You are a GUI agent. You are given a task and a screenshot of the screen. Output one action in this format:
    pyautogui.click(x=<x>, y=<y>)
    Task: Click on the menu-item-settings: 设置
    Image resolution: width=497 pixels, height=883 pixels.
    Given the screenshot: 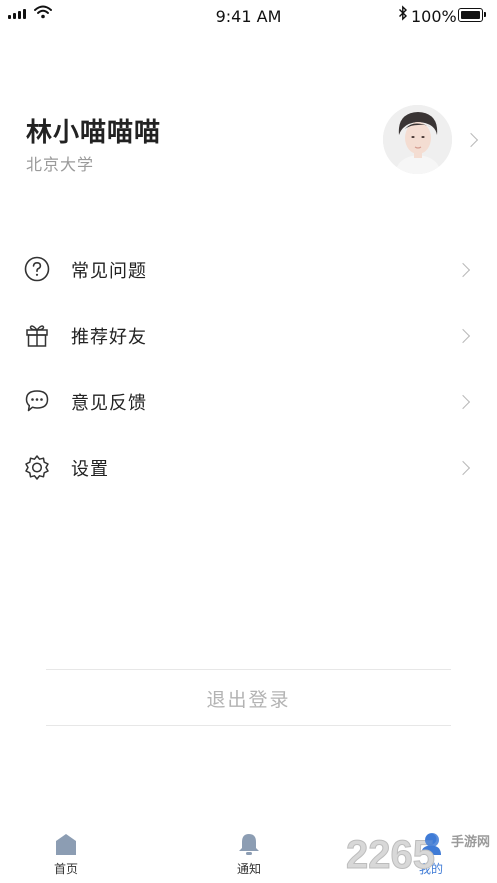 What is the action you would take?
    pyautogui.click(x=248, y=467)
    